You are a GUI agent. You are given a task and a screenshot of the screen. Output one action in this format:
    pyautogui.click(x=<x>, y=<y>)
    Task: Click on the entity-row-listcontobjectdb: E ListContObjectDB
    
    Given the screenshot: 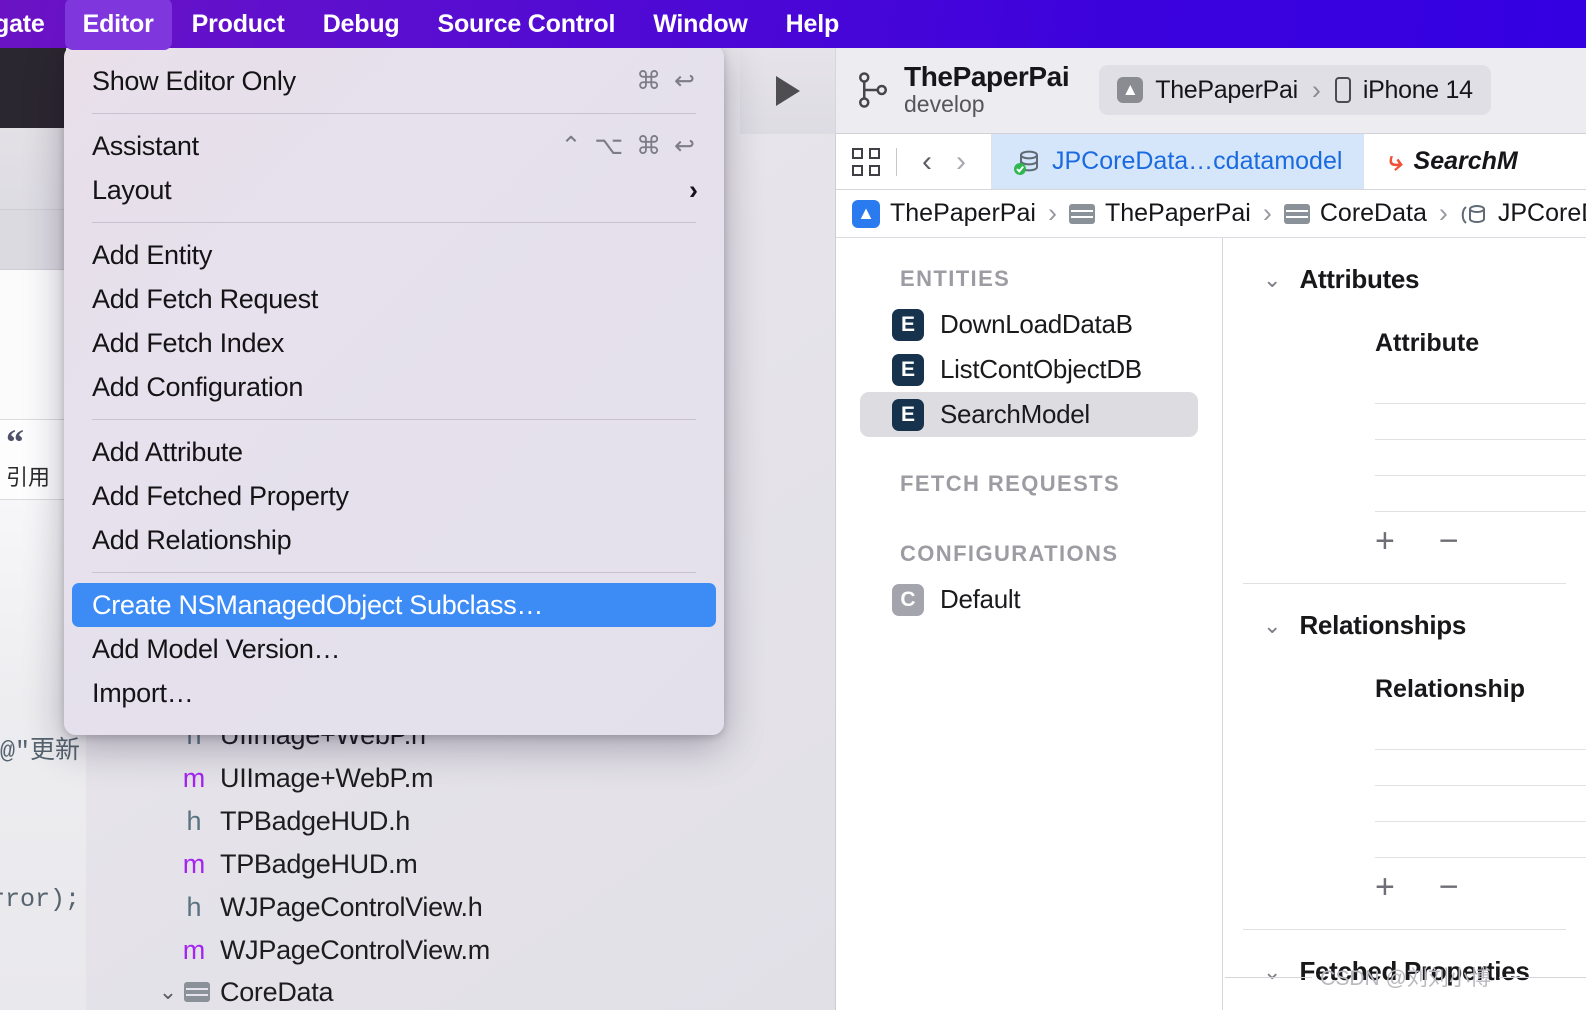 What is the action you would take?
    pyautogui.click(x=1029, y=369)
    